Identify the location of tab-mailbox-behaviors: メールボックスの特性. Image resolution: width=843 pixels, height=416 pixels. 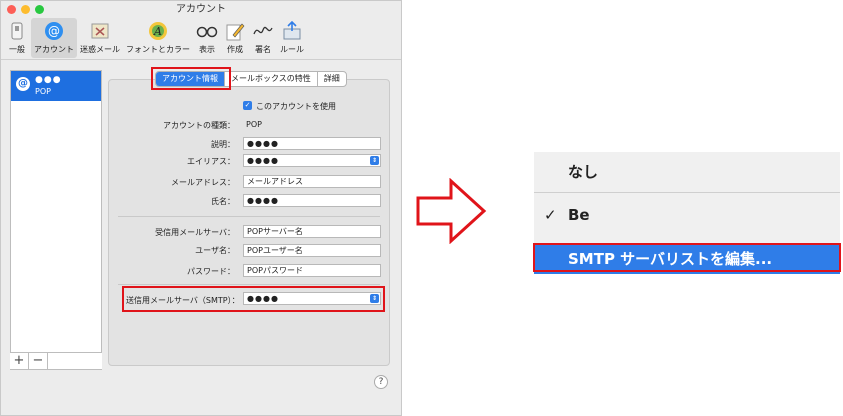
(271, 79).